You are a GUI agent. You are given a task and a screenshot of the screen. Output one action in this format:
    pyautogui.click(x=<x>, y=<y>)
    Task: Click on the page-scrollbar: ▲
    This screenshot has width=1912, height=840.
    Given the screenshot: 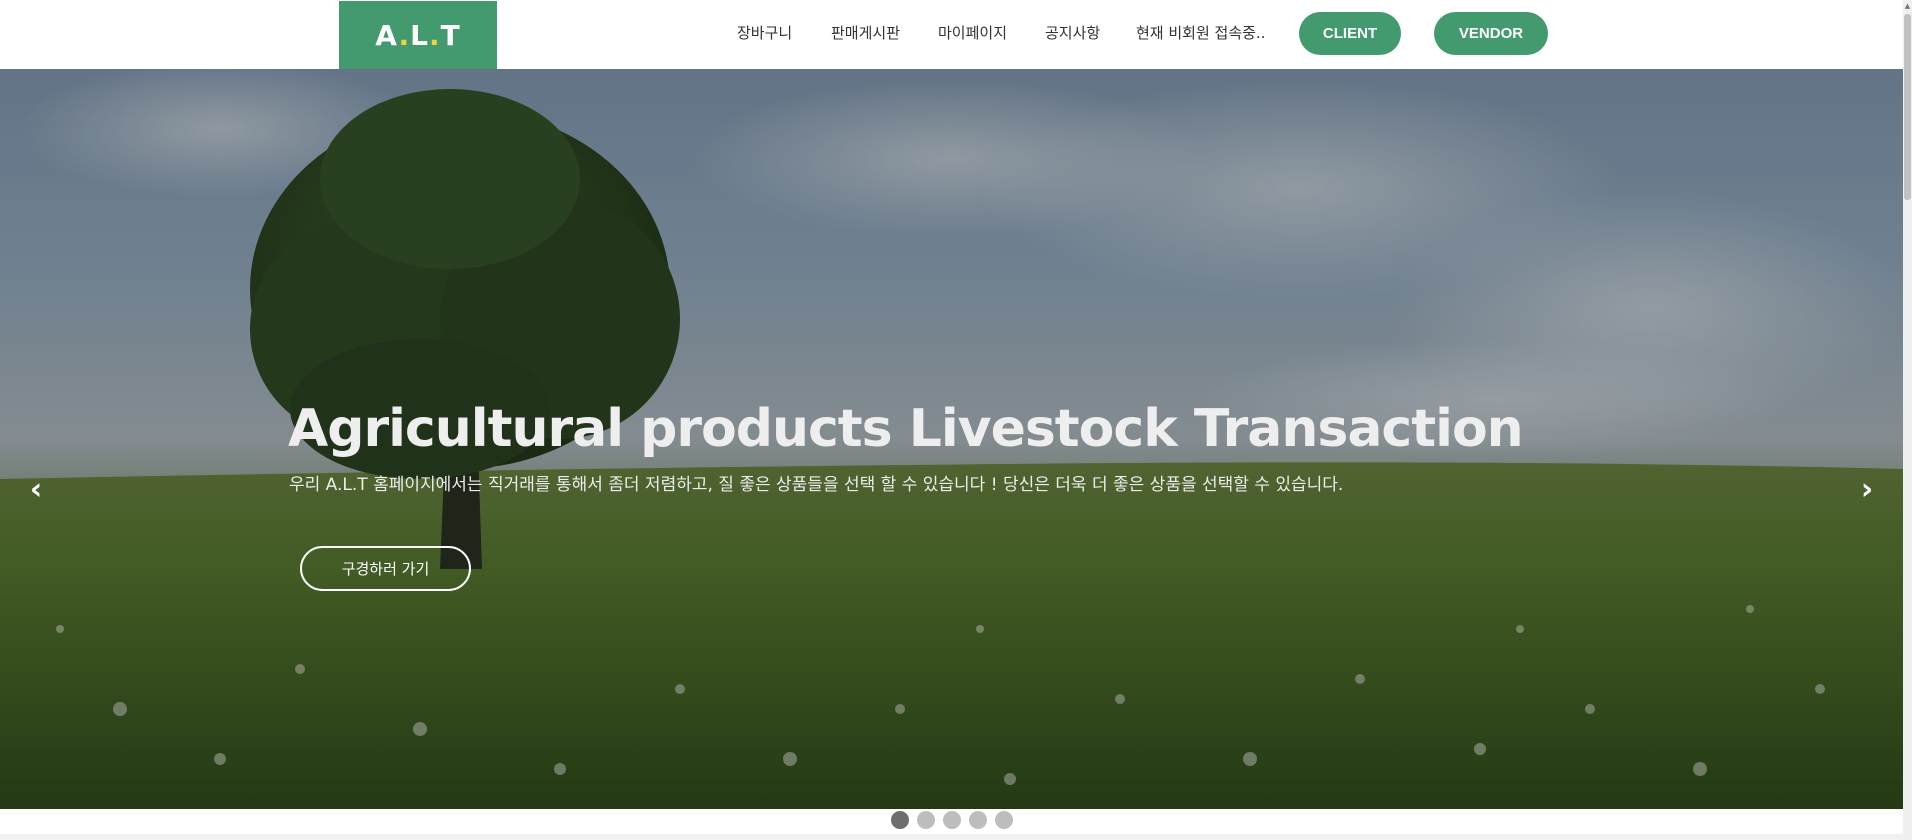 What is the action you would take?
    pyautogui.click(x=1907, y=420)
    